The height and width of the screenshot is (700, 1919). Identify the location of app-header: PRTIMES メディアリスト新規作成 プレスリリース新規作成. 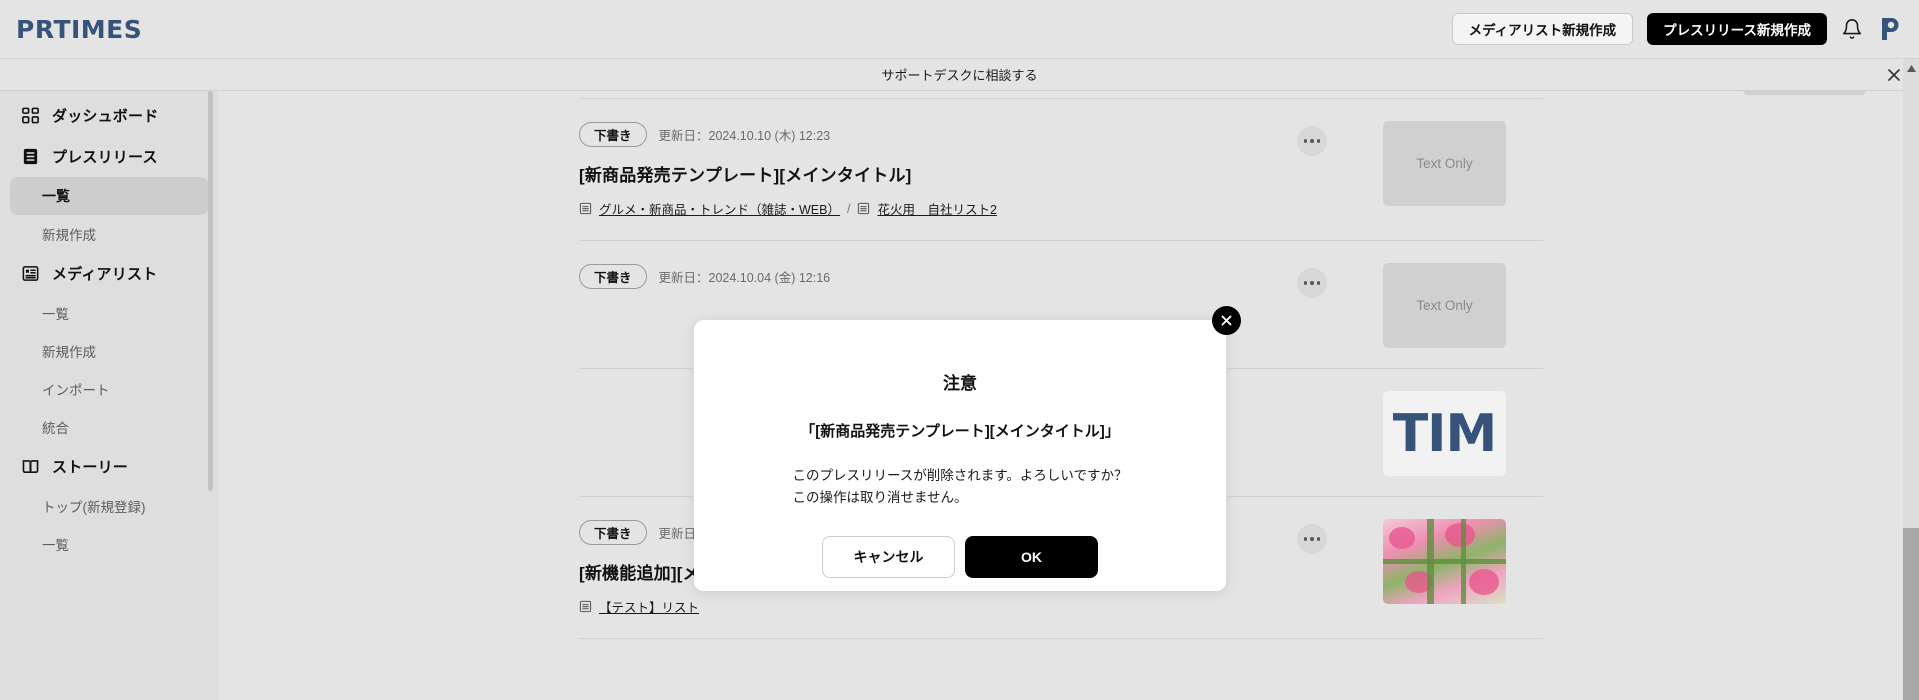
(959, 29).